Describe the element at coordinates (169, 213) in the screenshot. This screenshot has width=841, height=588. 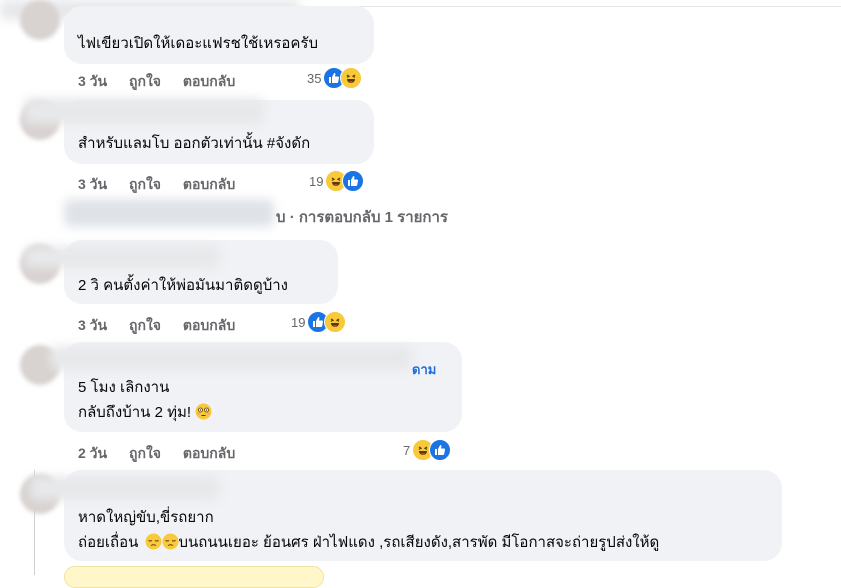
I see `blurred-avatar` at that location.